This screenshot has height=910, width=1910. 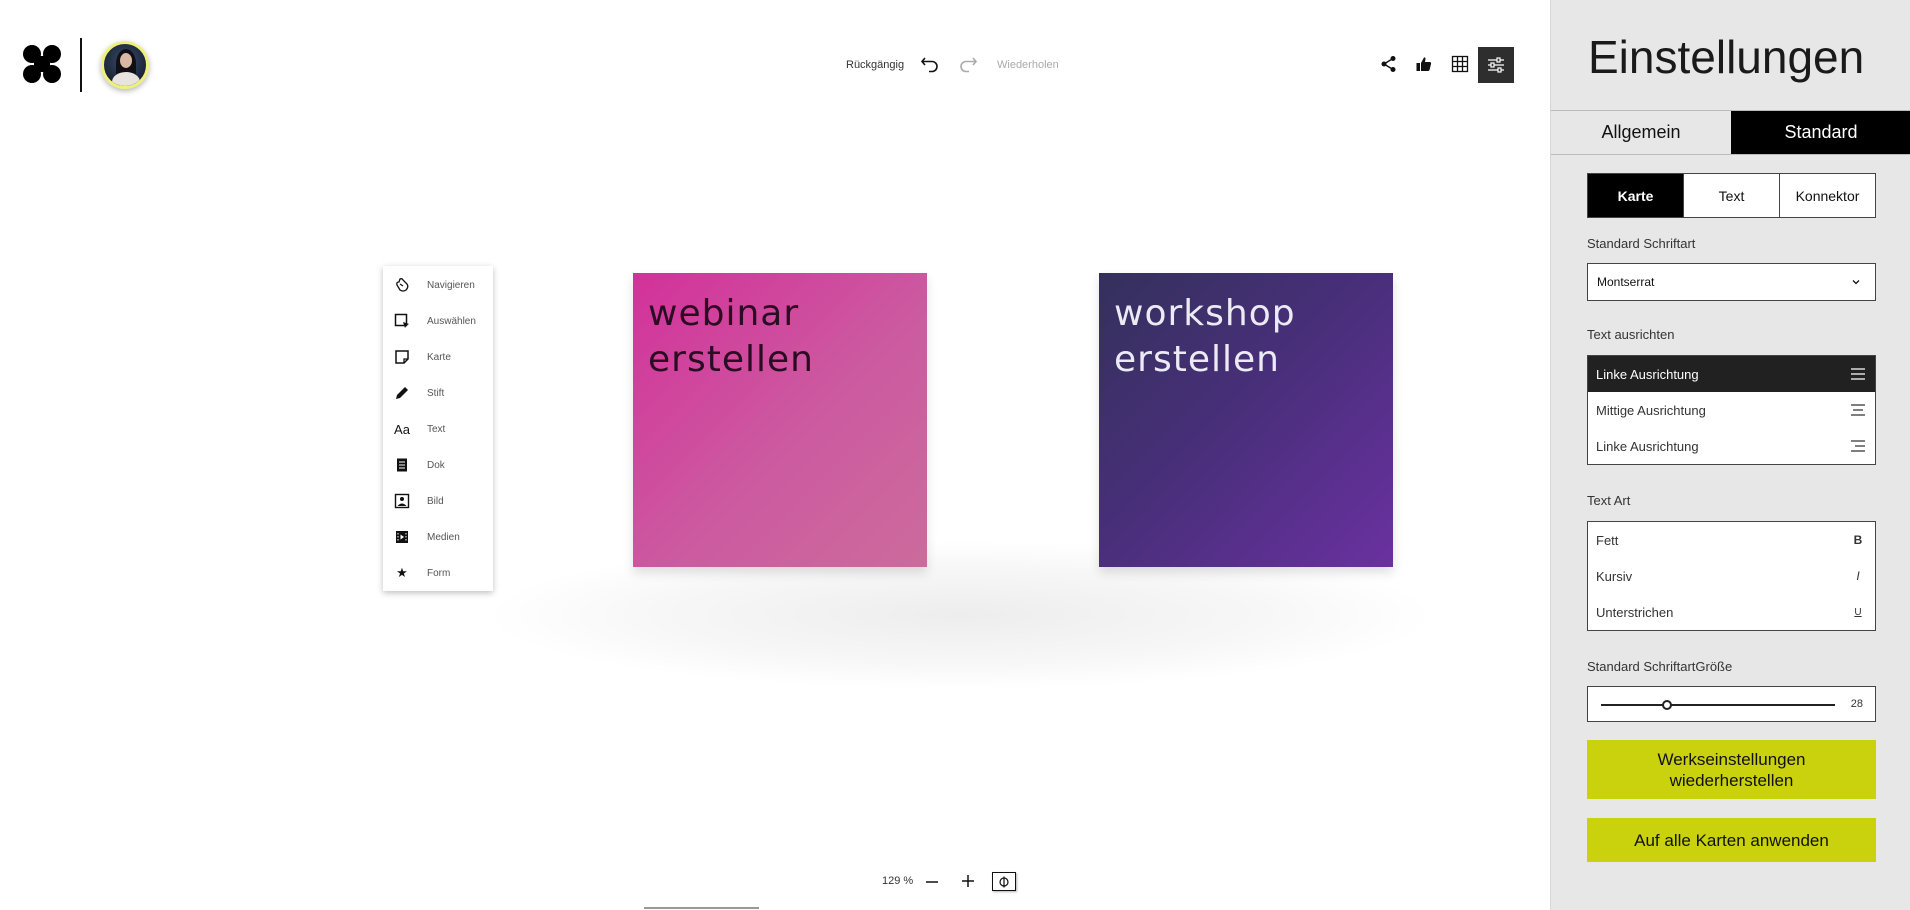 I want to click on pen-icon, so click(x=402, y=393).